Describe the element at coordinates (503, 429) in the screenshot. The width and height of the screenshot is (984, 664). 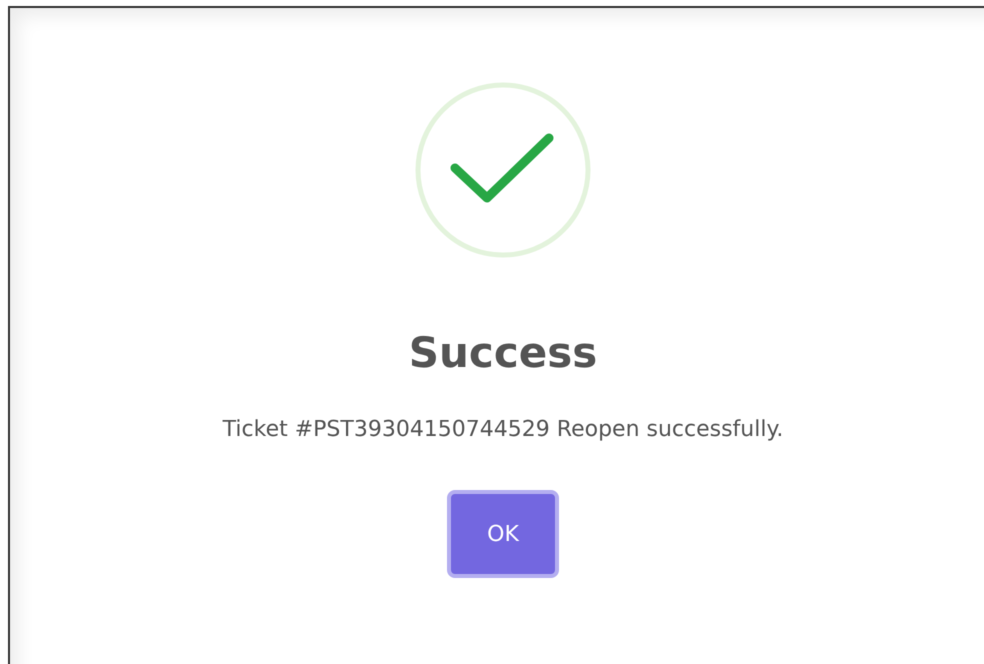
I see `dialog-message: Ticket #PST39304150744529 Reopen successfully.` at that location.